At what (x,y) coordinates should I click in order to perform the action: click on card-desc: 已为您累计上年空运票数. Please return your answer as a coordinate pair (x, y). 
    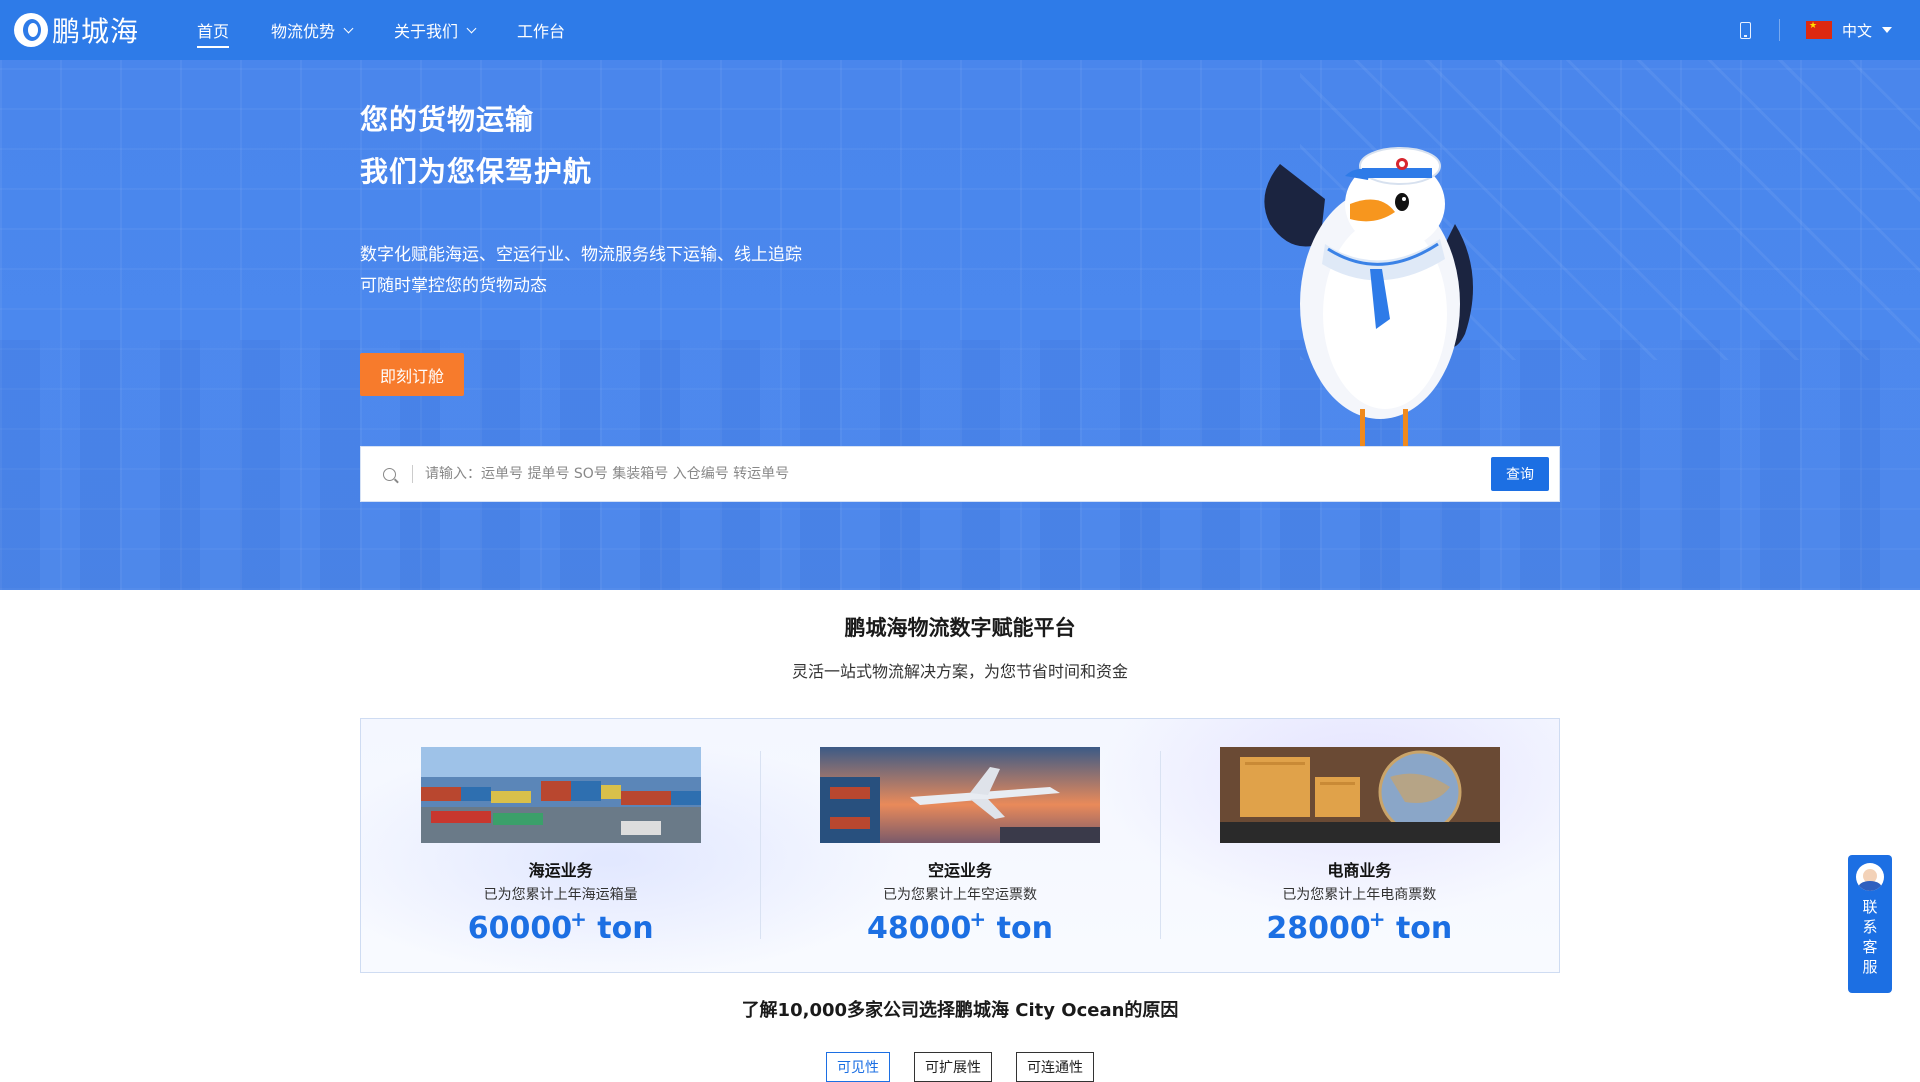
    Looking at the image, I should click on (959, 895).